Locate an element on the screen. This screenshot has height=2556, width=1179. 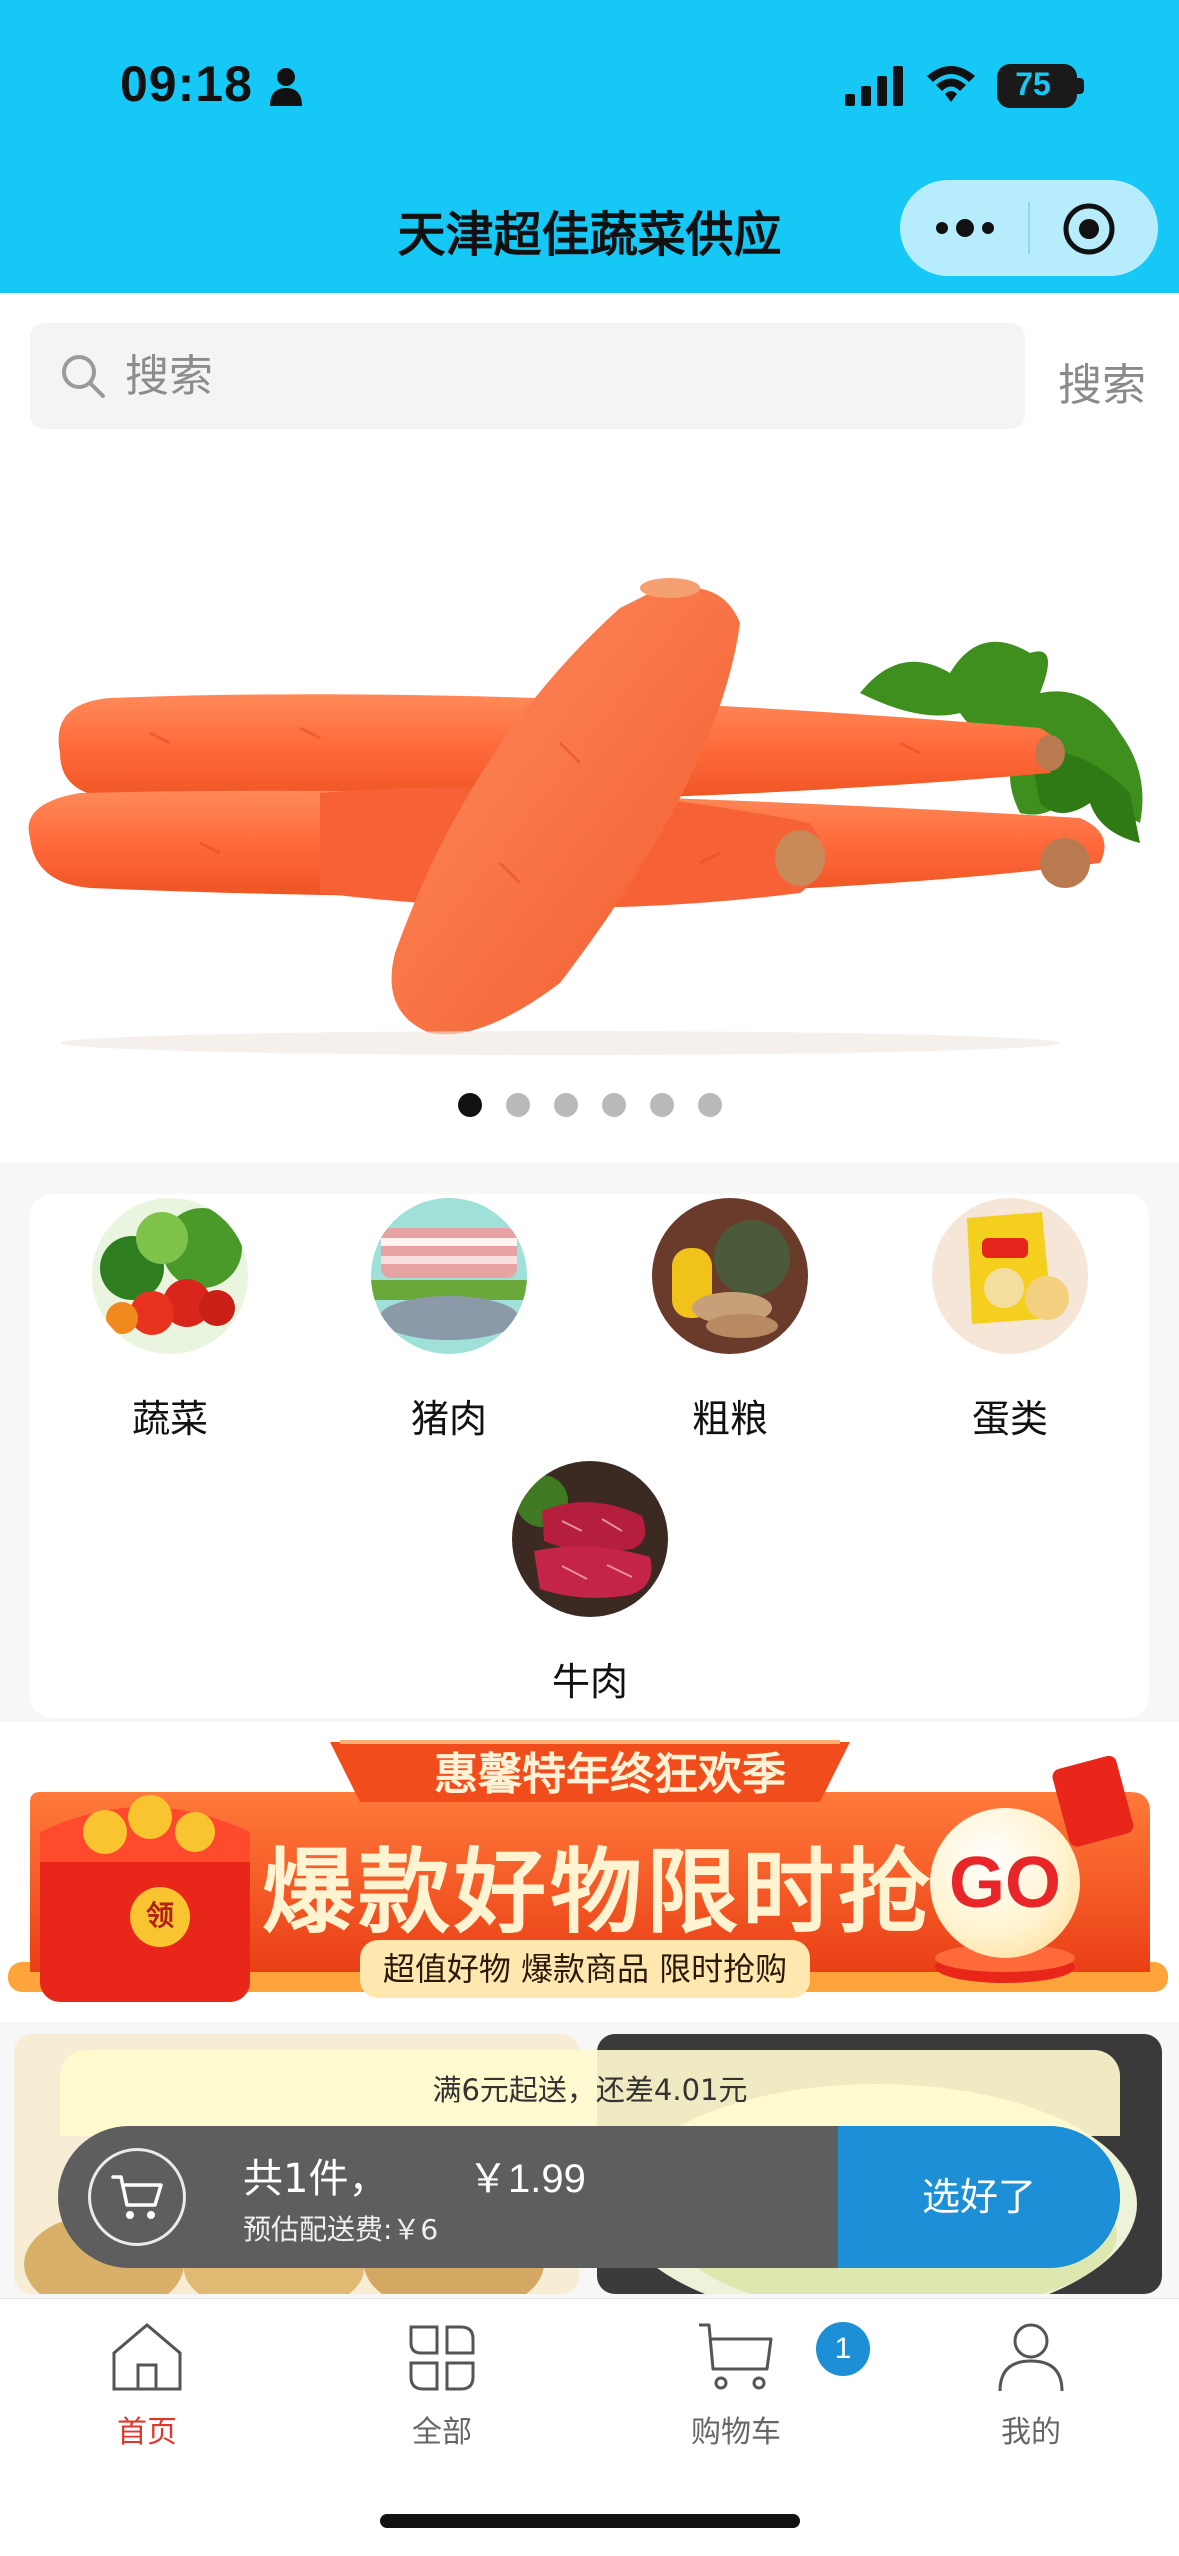
battery-cap is located at coordinates (1080, 86).